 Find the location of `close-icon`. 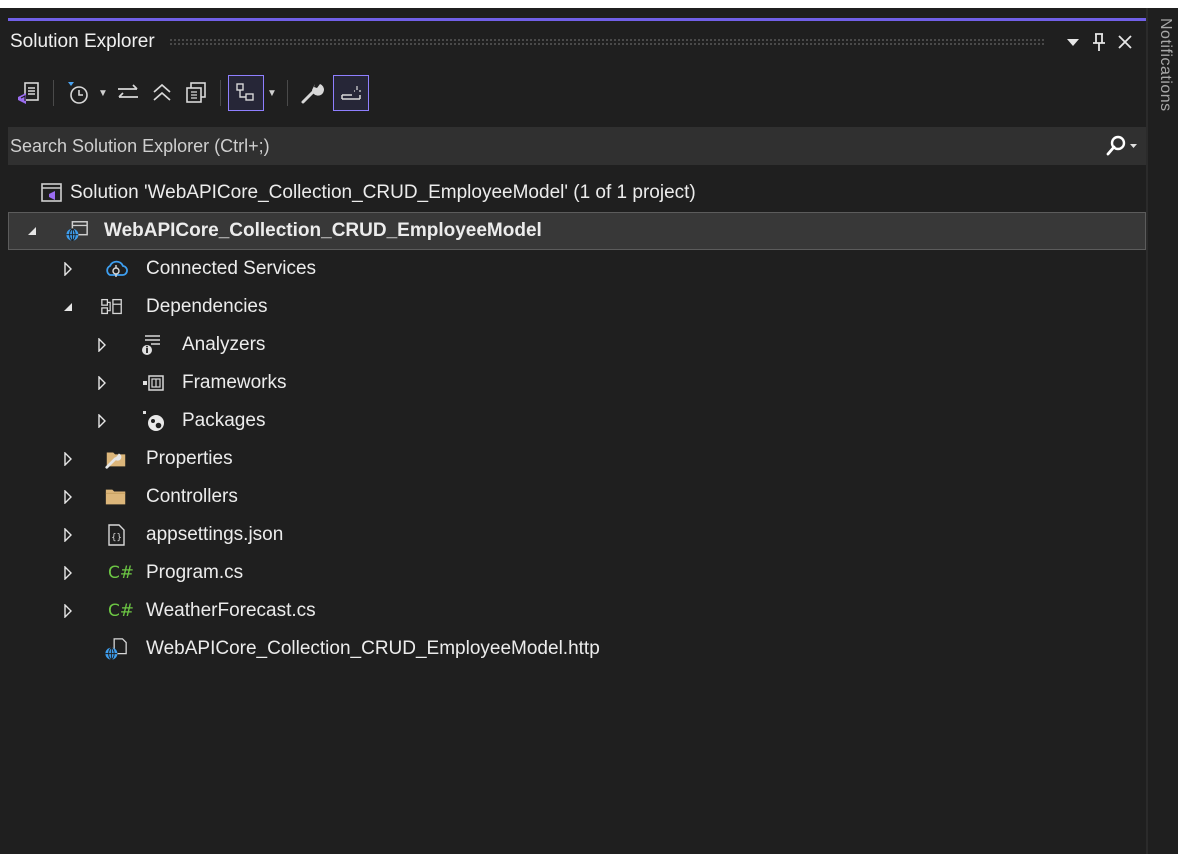

close-icon is located at coordinates (1125, 42).